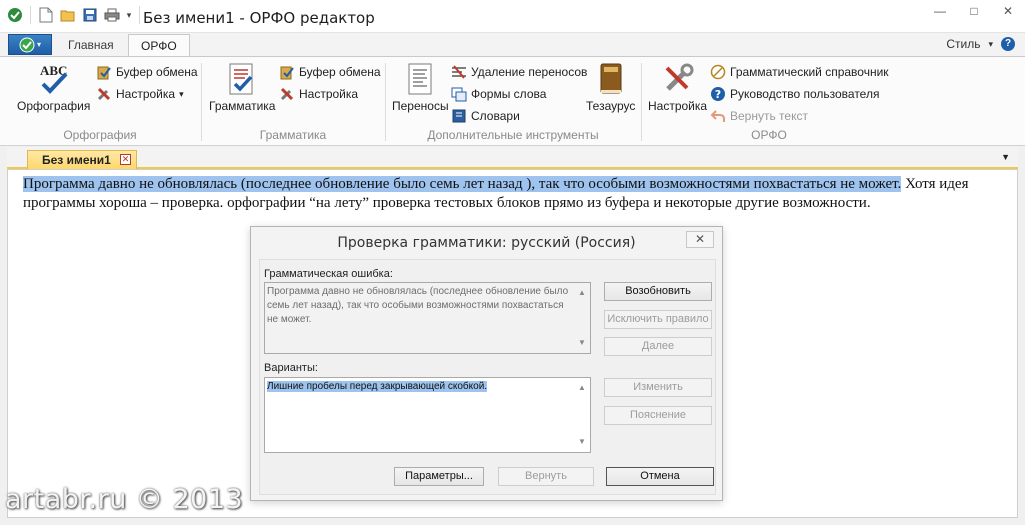  Describe the element at coordinates (582, 318) in the screenshot. I see `error-scrollbar: ▲ ▼` at that location.